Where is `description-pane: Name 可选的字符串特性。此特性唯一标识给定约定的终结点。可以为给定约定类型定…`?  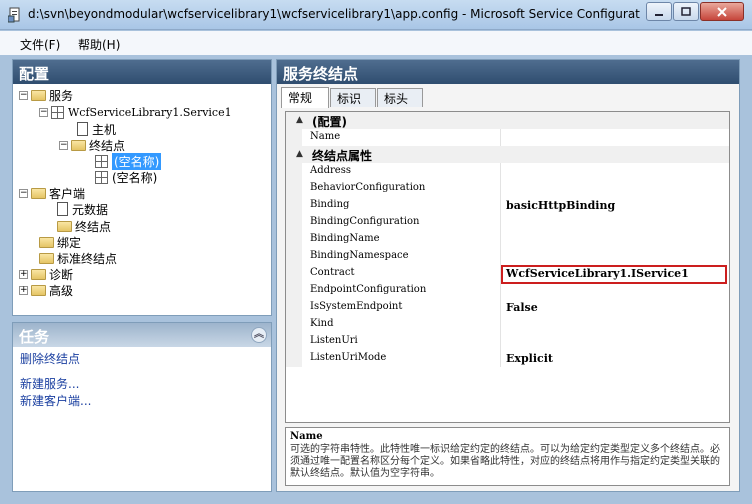 description-pane: Name 可选的字符串特性。此特性唯一标识给定约定的终结点。可以为给定约定类型定… is located at coordinates (507, 456).